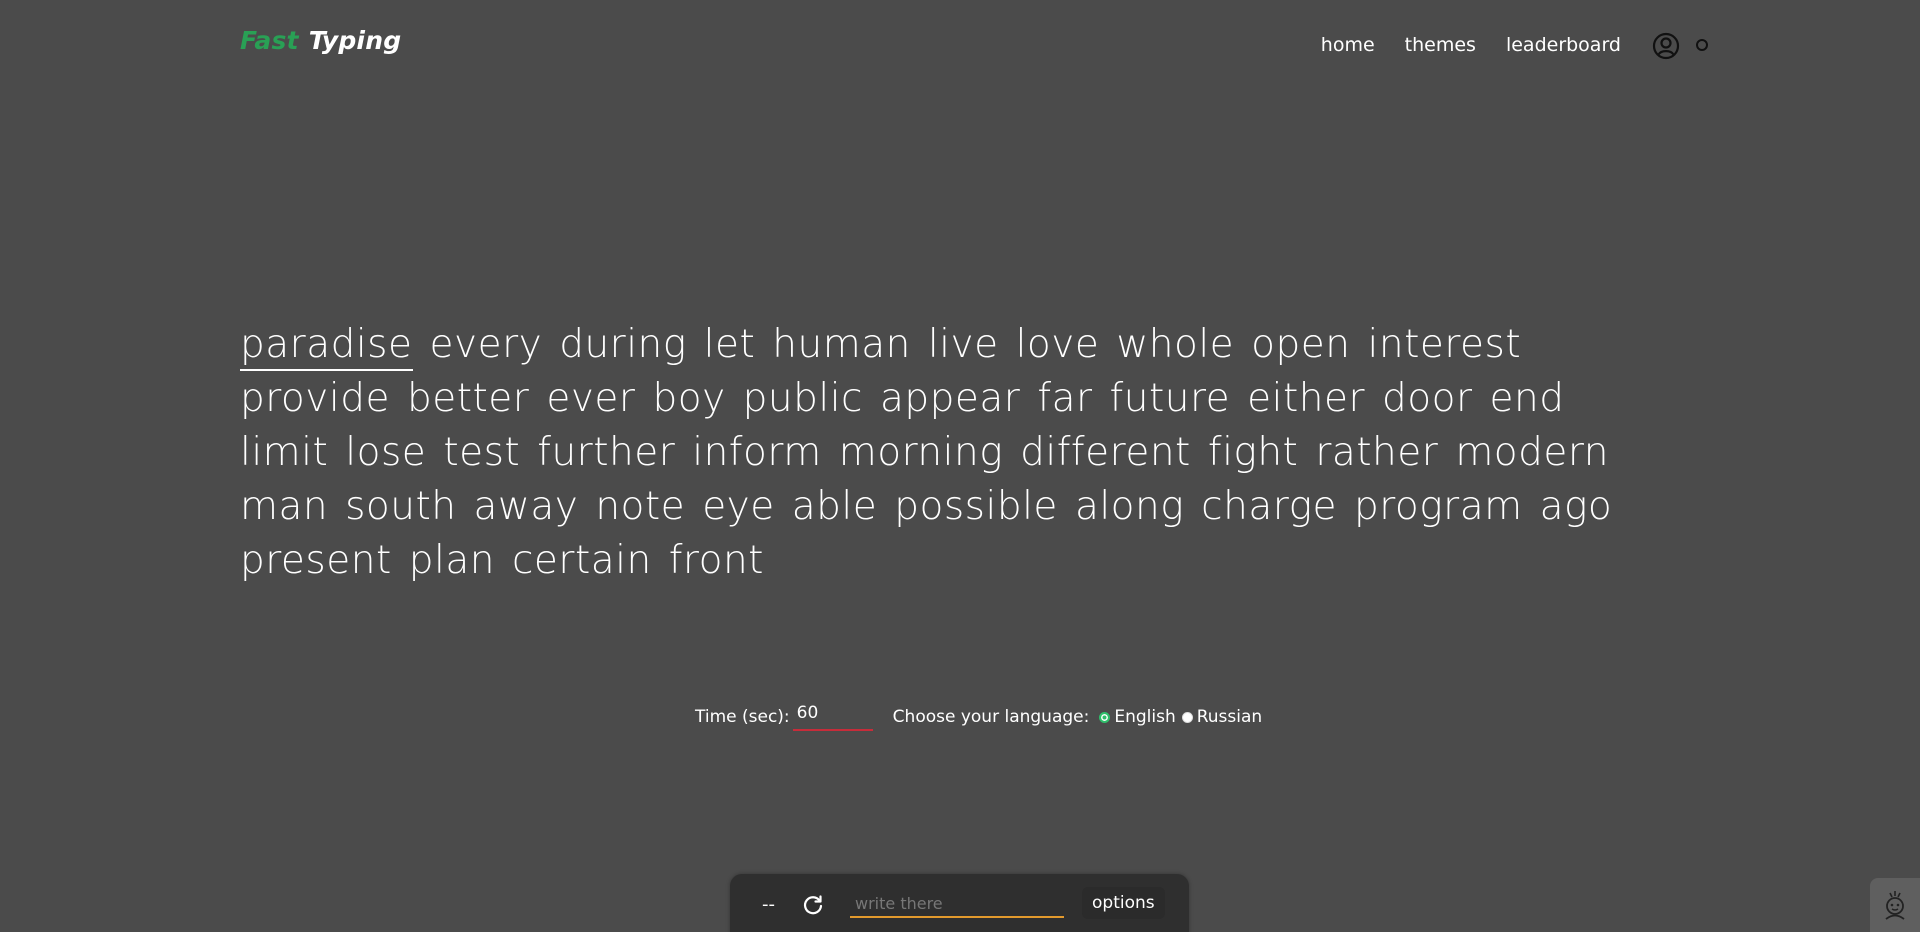  What do you see at coordinates (834, 506) in the screenshot?
I see `word: able` at bounding box center [834, 506].